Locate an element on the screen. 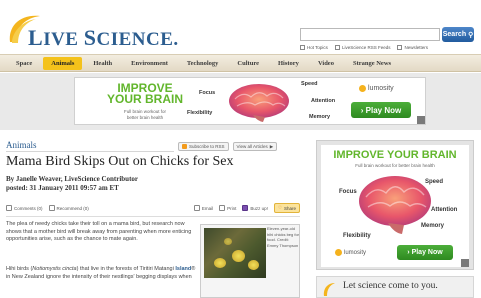 This screenshot has width=481, height=298. sidebar-label-memory: Memory is located at coordinates (433, 226).